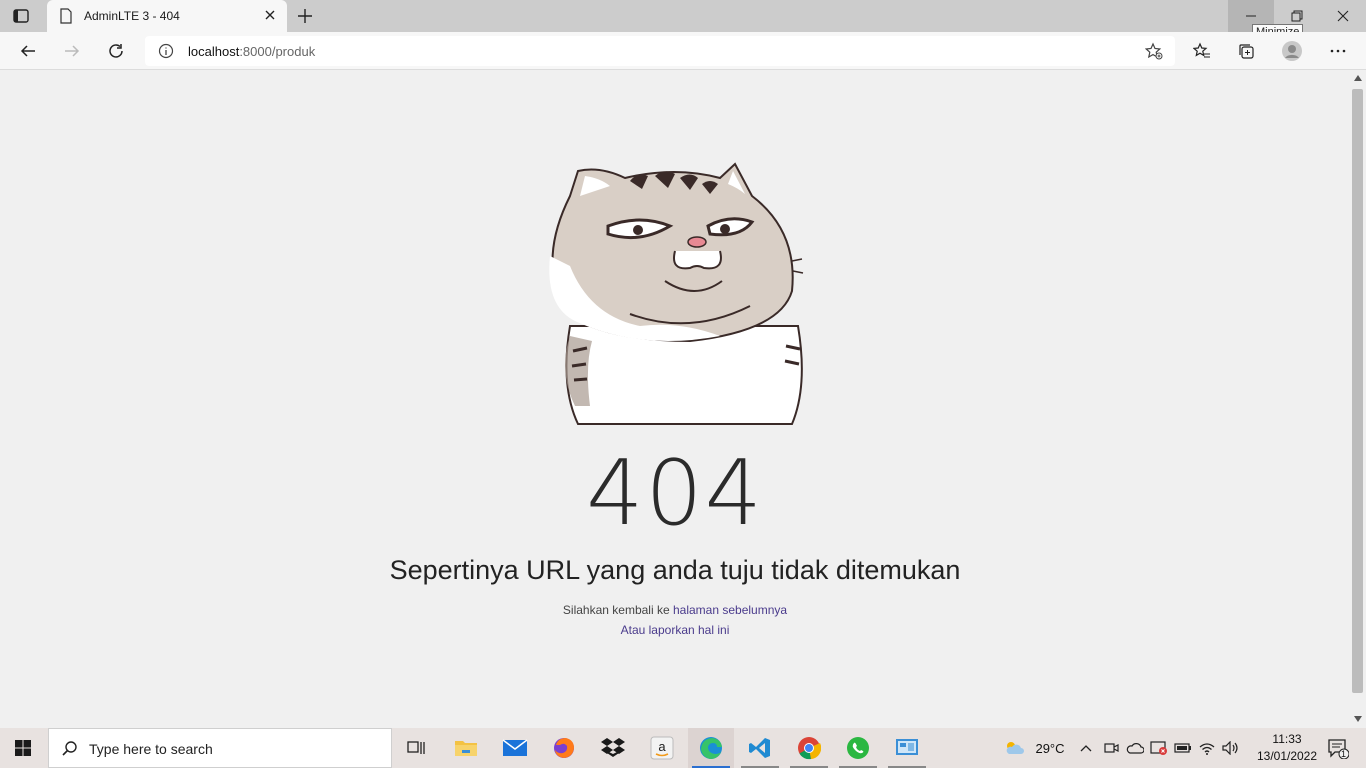 The height and width of the screenshot is (768, 1366). I want to click on tab-title: AdminLTE 3 - 404, so click(132, 16).